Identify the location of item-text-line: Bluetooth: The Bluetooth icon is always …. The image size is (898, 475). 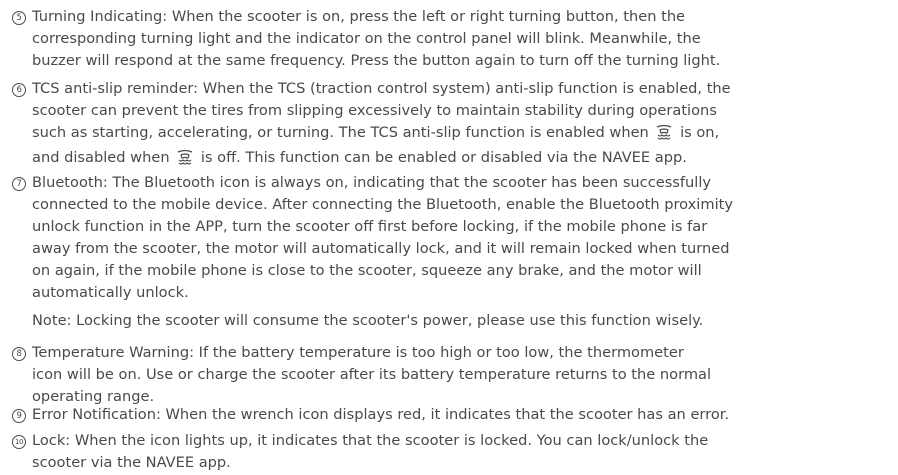
(372, 182).